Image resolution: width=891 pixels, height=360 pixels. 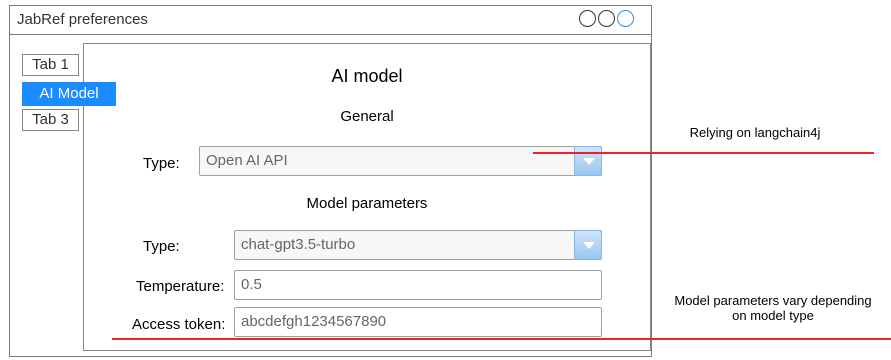 I want to click on temperature-input: 0.5, so click(x=418, y=285).